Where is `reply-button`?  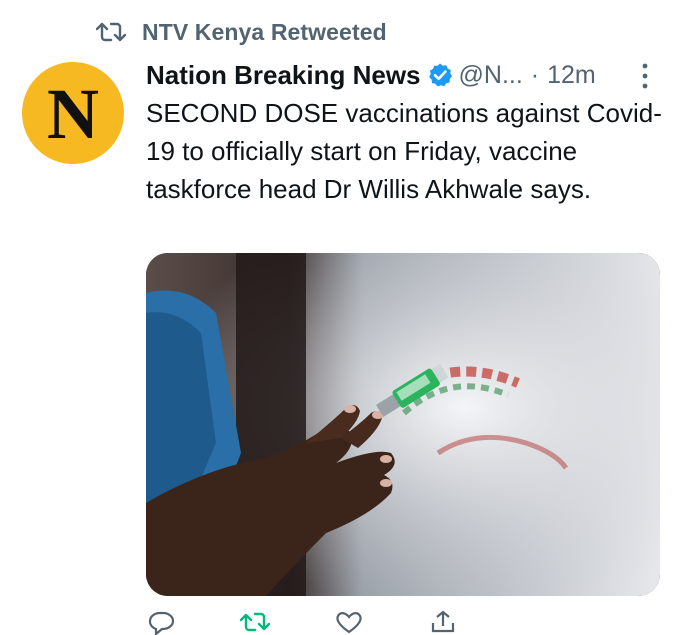 reply-button is located at coordinates (161, 623).